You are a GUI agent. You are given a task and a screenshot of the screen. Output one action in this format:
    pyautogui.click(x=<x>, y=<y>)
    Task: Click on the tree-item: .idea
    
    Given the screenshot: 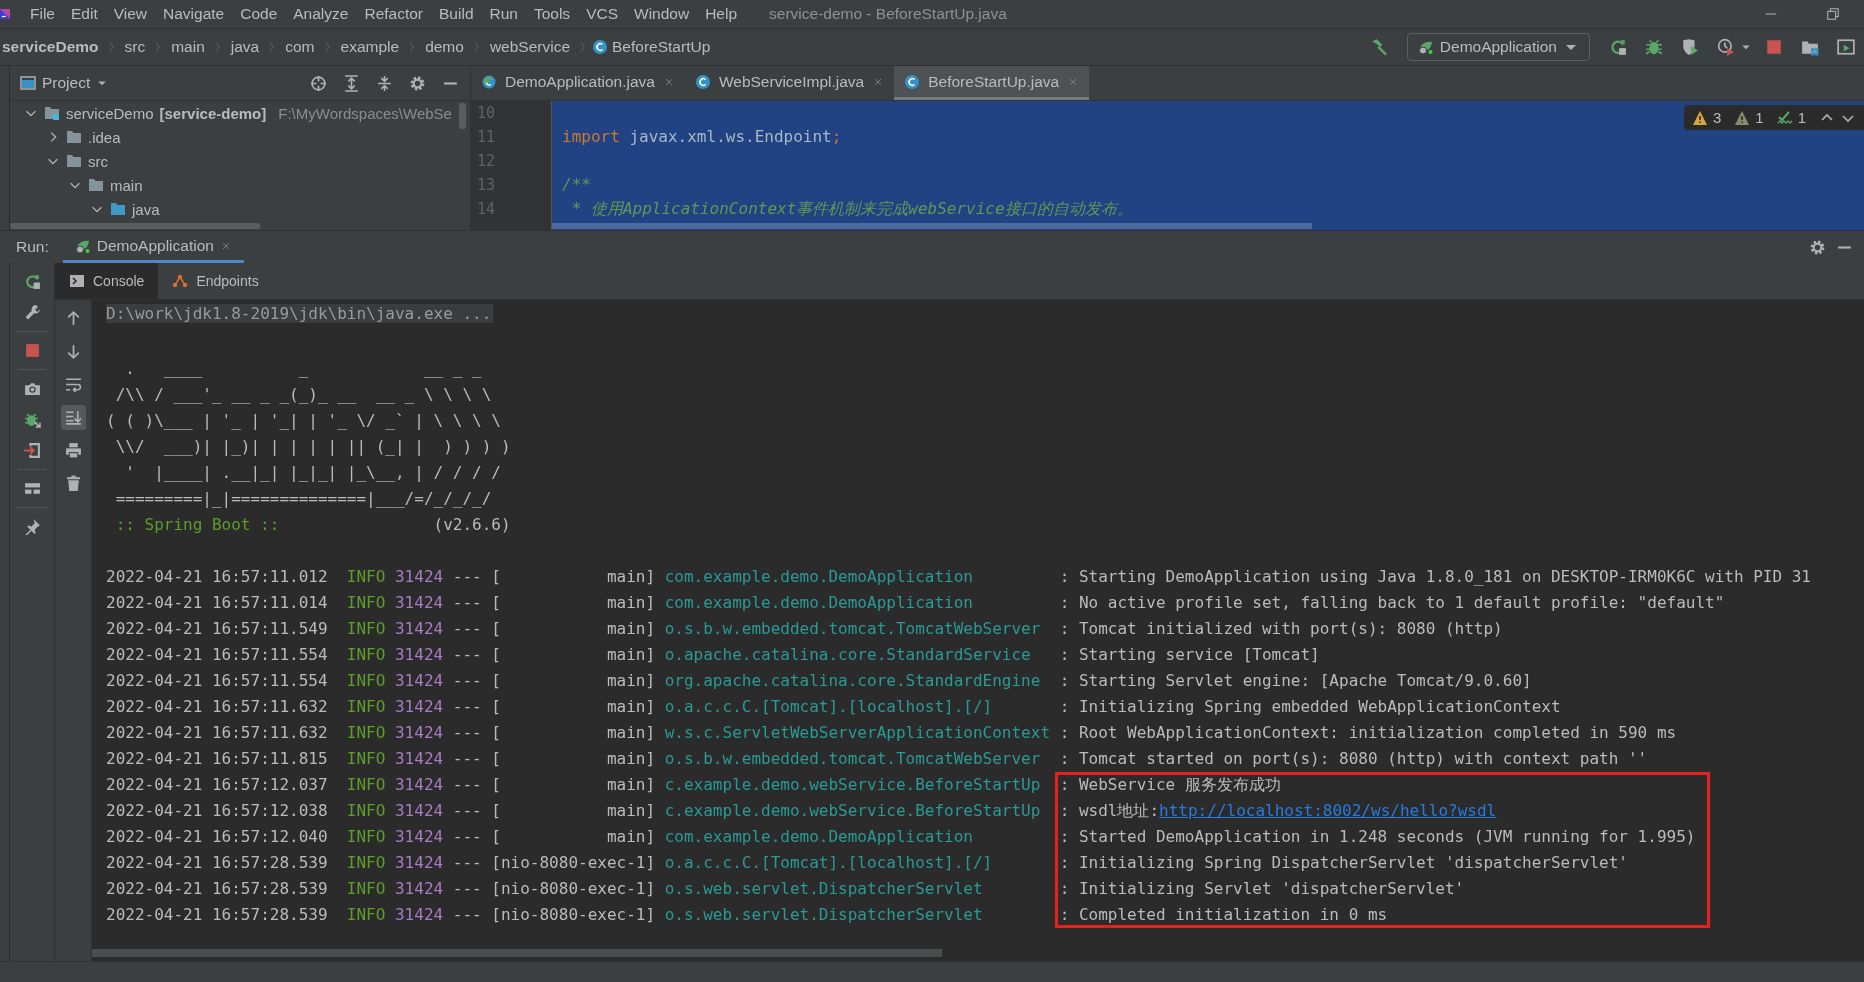 What is the action you would take?
    pyautogui.click(x=104, y=137)
    